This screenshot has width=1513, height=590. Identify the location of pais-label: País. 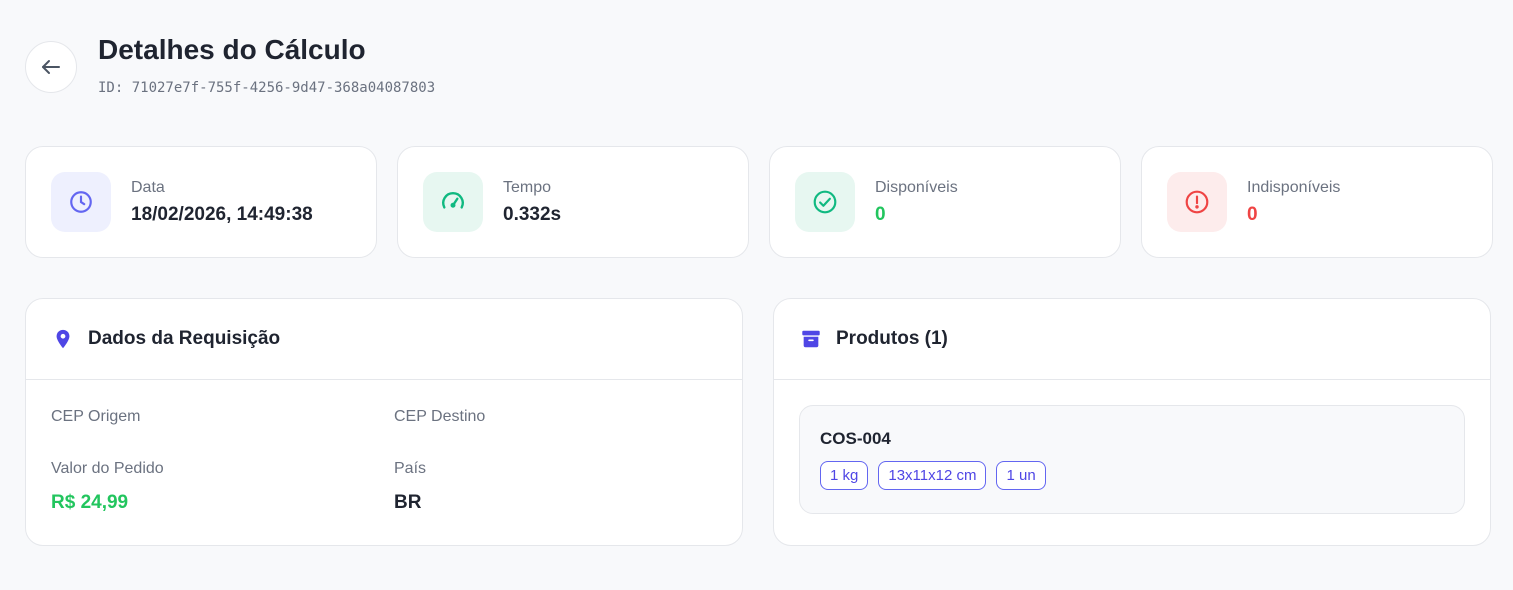
(410, 468).